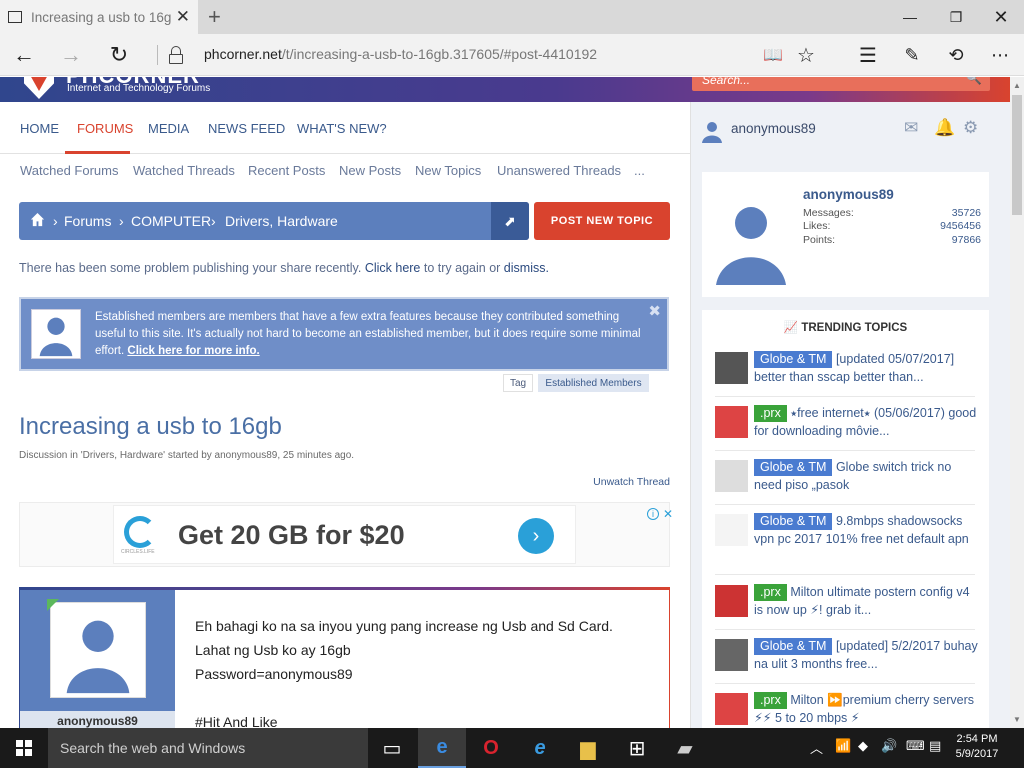  What do you see at coordinates (214, 17) in the screenshot?
I see `new-tab-icon: +` at bounding box center [214, 17].